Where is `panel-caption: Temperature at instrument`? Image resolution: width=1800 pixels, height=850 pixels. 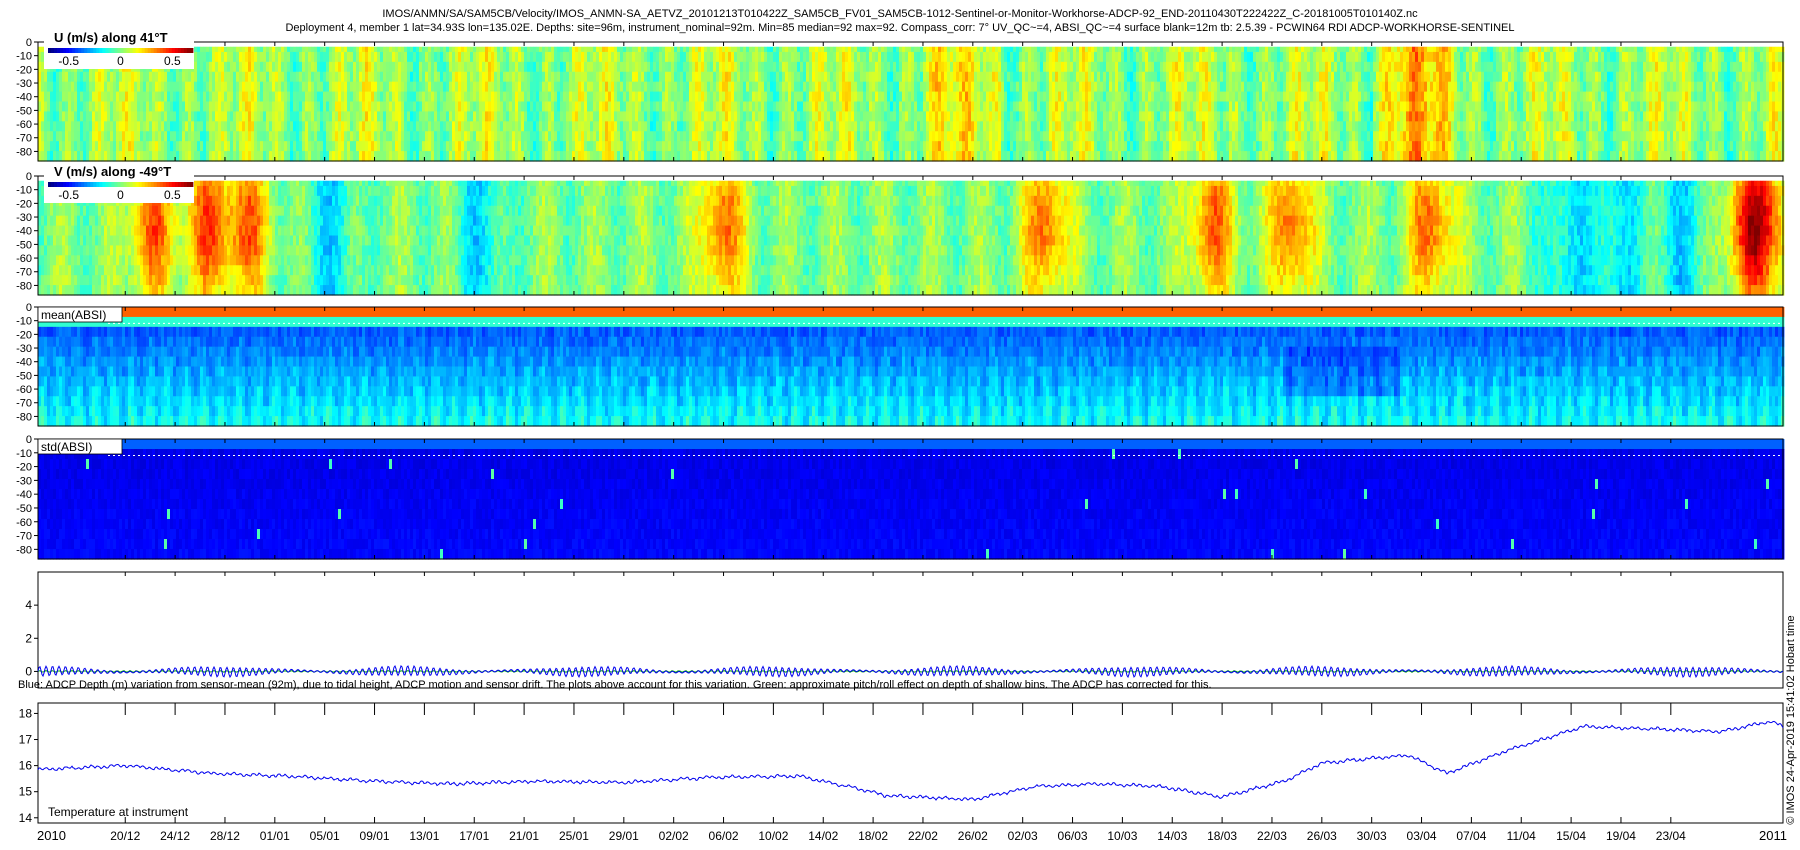
panel-caption: Temperature at instrument is located at coordinates (118, 812).